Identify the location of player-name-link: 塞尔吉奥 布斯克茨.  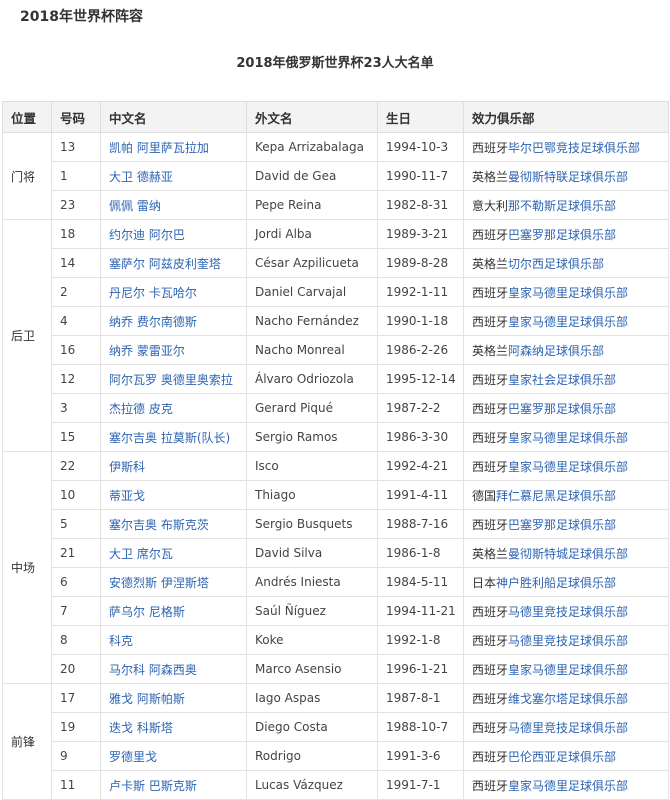
(159, 525).